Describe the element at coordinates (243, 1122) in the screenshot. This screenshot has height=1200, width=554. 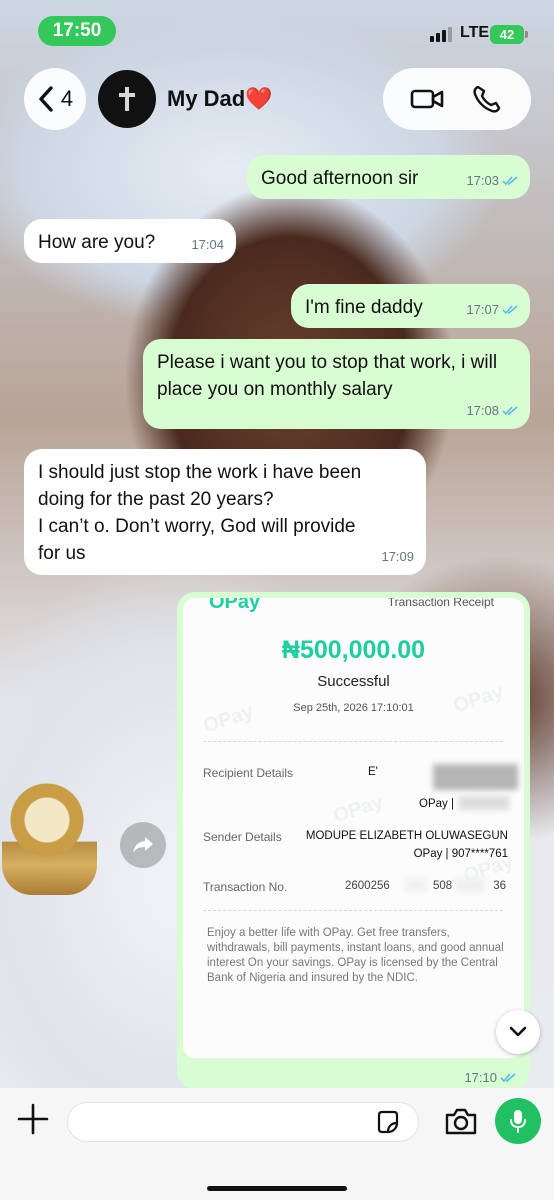
I see `message-input` at that location.